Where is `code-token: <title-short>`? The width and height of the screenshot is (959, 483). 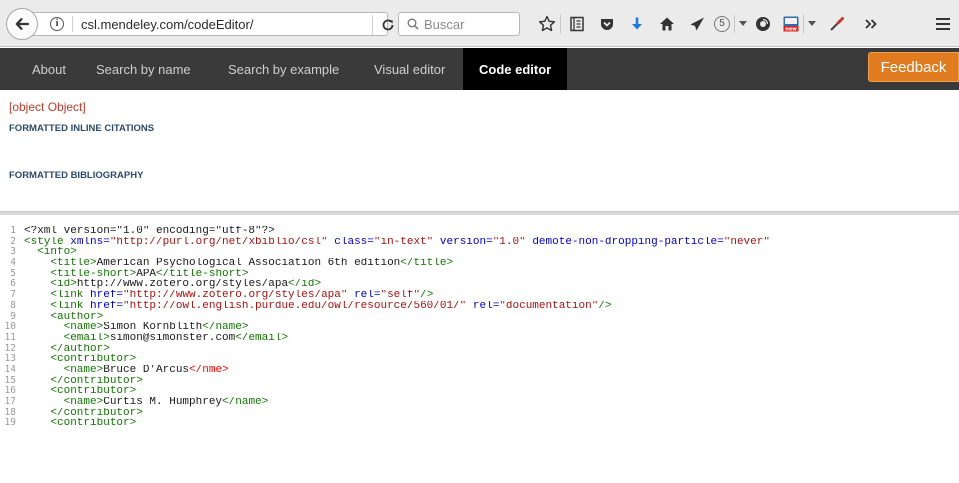 code-token: <title-short> is located at coordinates (93, 274).